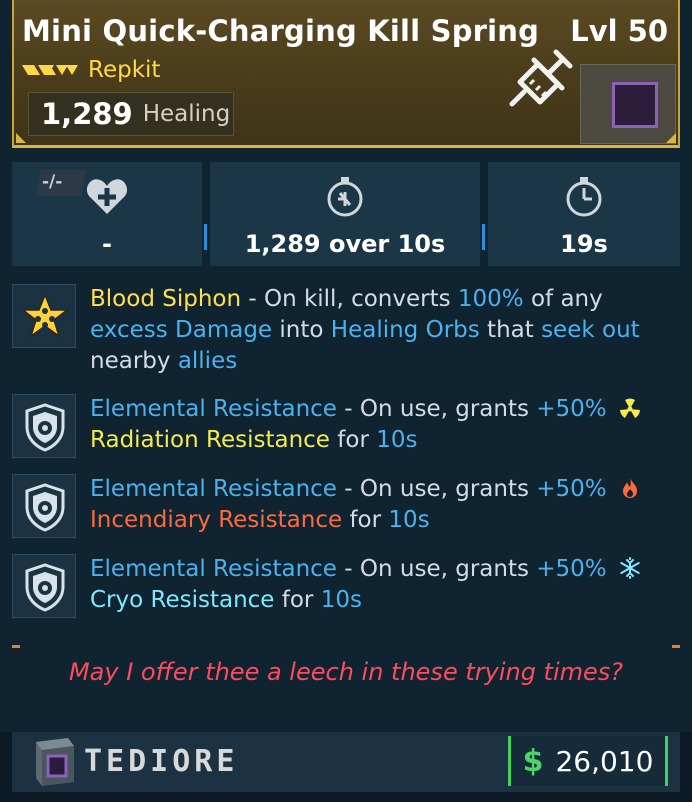  What do you see at coordinates (207, 361) in the screenshot?
I see `perk-keyword: allies` at bounding box center [207, 361].